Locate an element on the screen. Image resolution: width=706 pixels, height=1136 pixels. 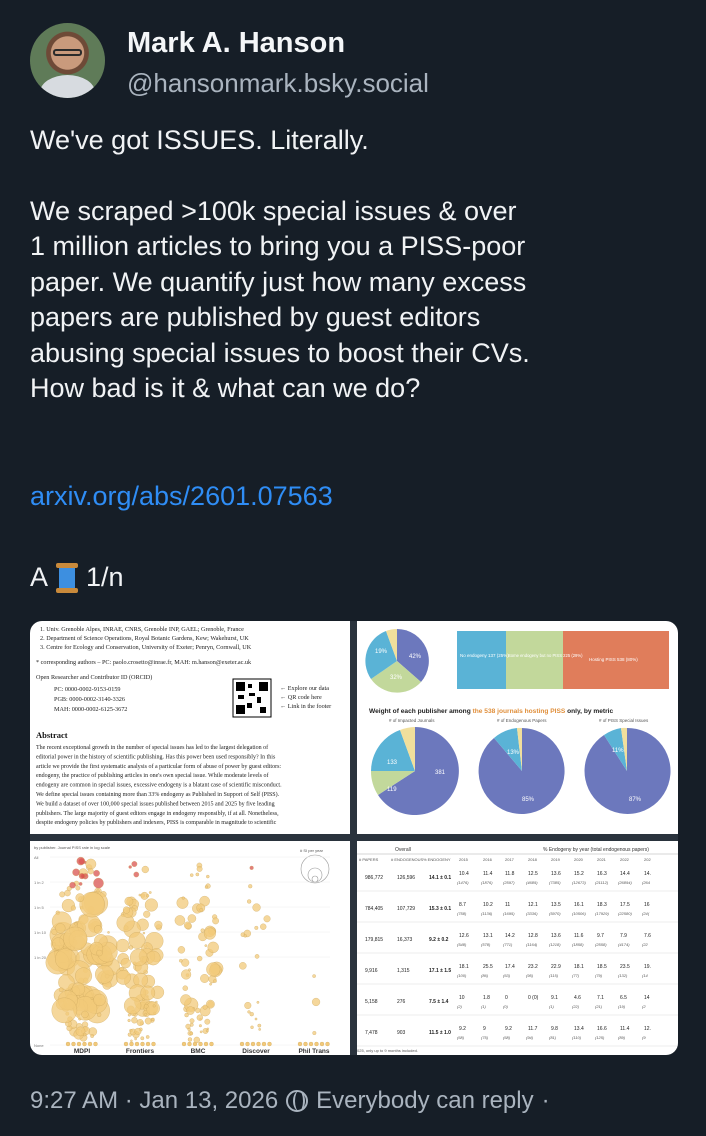
table-footnote: 025, only up to 9 months included. is located at coordinates (387, 1050).